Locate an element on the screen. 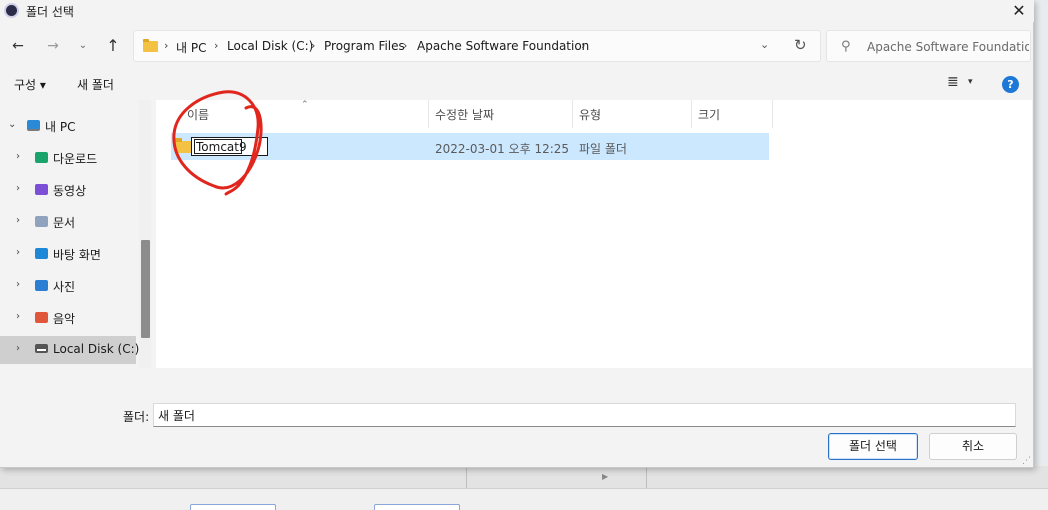 This screenshot has height=510, width=1048. rename-field is located at coordinates (229, 146).